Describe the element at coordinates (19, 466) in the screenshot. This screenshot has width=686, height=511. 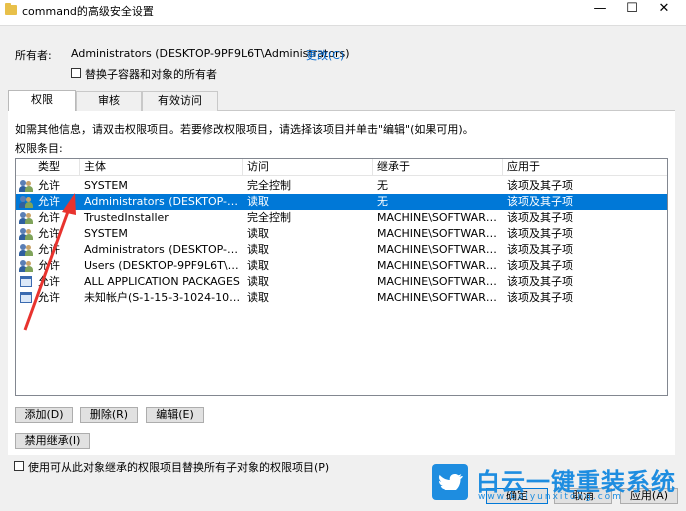
I see `replace-child-permissions-checkbox` at that location.